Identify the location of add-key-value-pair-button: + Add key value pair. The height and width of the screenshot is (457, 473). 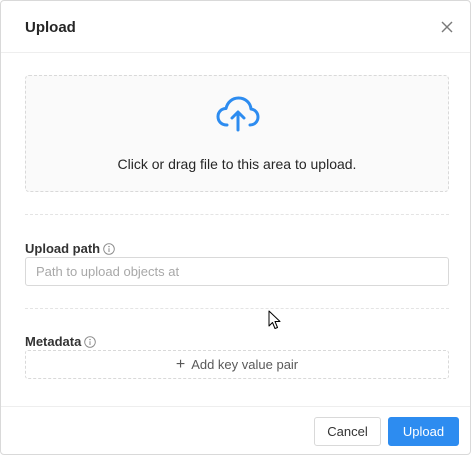
(237, 364).